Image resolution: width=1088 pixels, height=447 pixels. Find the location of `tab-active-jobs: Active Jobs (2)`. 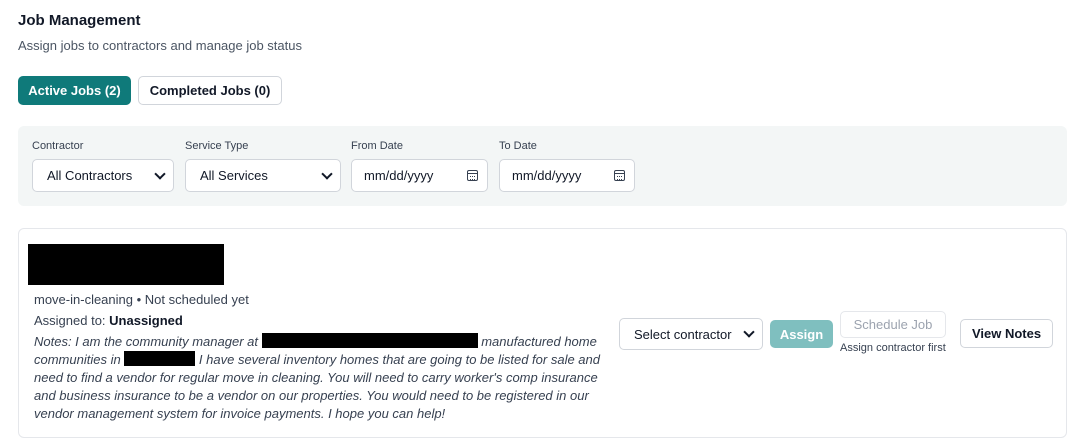

tab-active-jobs: Active Jobs (2) is located at coordinates (74, 90).